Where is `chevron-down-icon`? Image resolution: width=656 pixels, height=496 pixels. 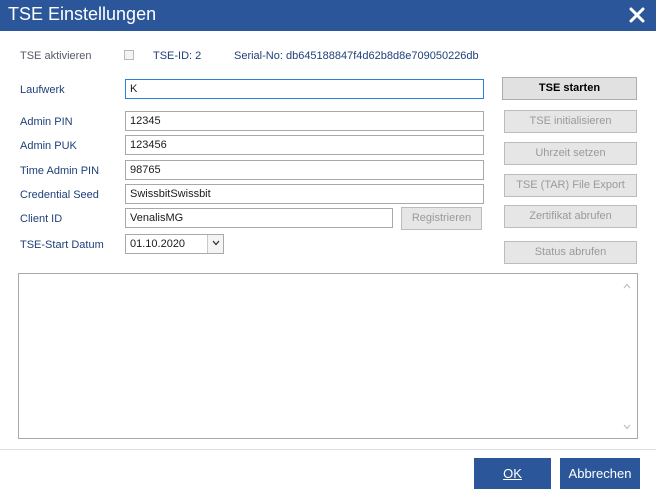
chevron-down-icon is located at coordinates (215, 244).